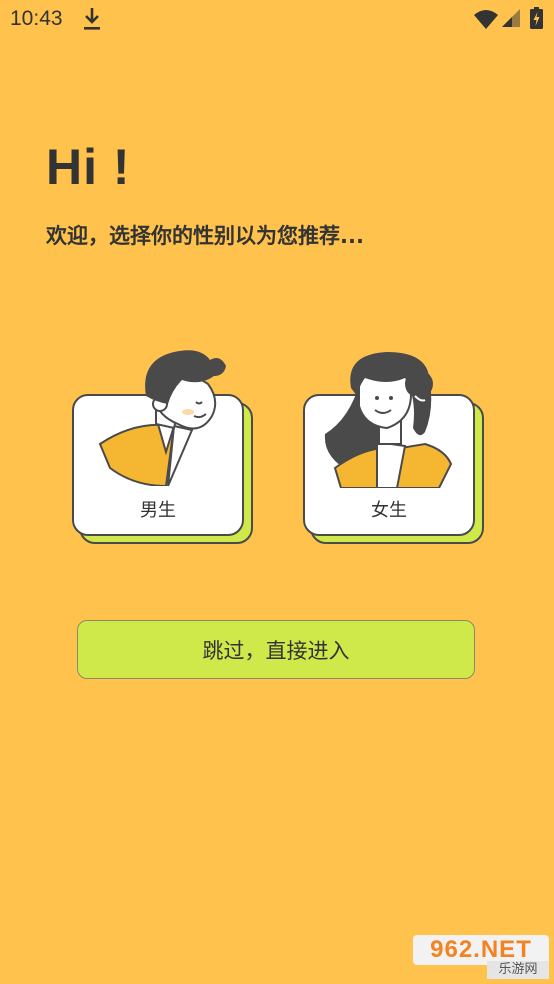  What do you see at coordinates (388, 420) in the screenshot?
I see `female-avatar-icon` at bounding box center [388, 420].